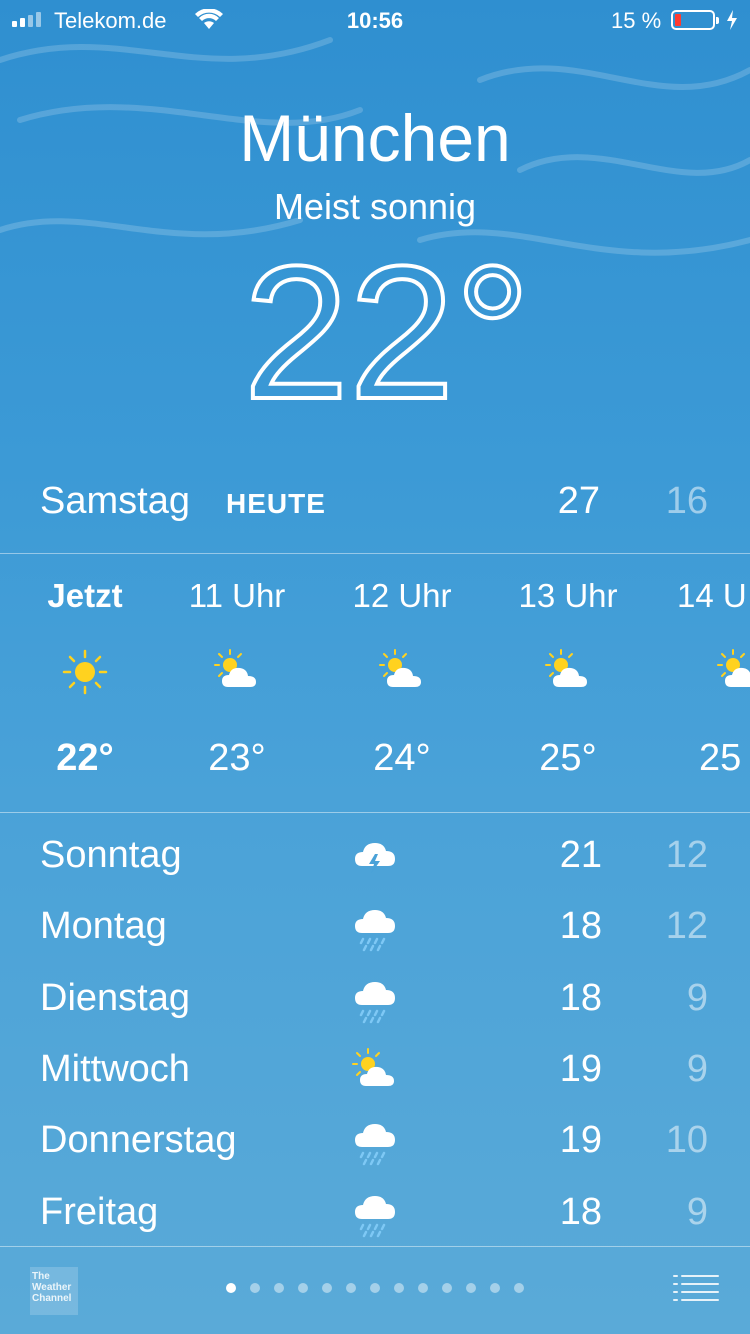  What do you see at coordinates (99, 1212) in the screenshot?
I see `daily-day: Freitag` at bounding box center [99, 1212].